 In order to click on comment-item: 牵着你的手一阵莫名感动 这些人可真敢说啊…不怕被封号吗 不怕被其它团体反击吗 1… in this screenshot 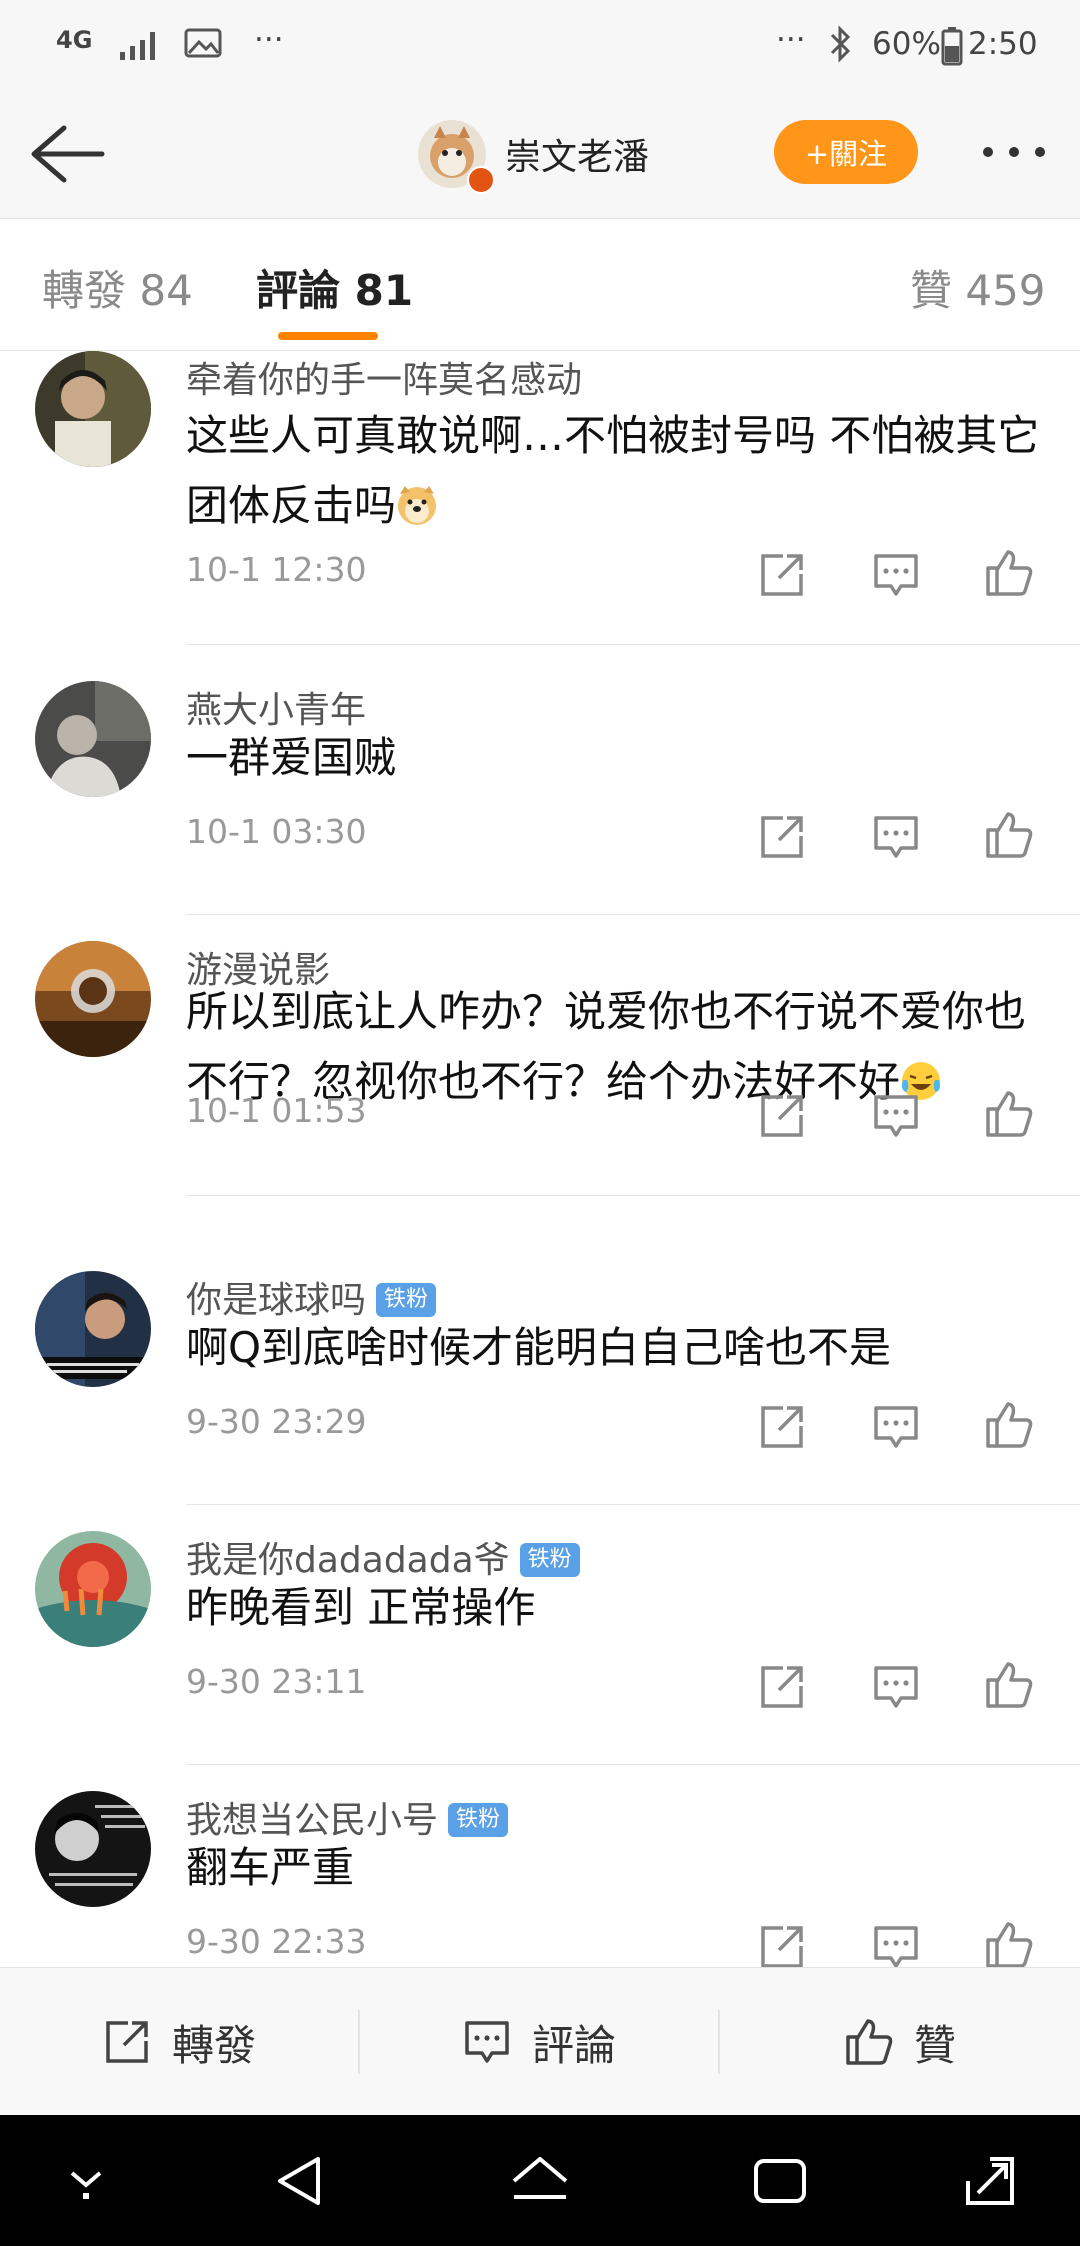, I will do `click(540, 498)`.